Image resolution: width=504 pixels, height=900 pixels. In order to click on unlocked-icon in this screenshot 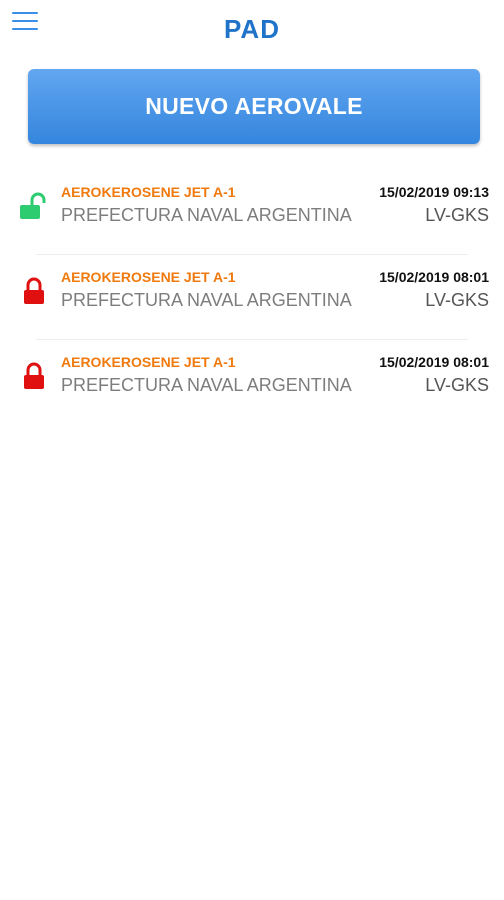, I will do `click(33, 205)`.